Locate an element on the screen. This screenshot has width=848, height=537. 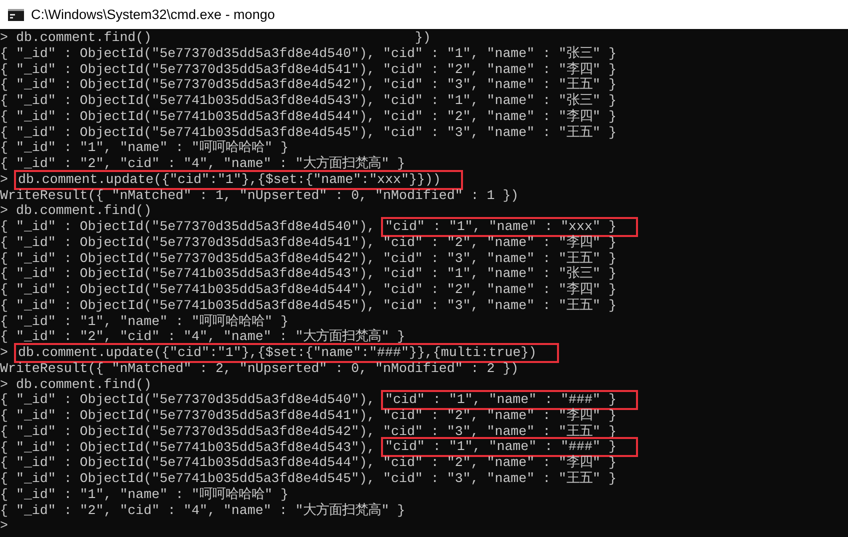
highlighted-text: db.comment.update({"cid":"1"},{$set:{"name":"xxx"}})) is located at coordinates (238, 180).